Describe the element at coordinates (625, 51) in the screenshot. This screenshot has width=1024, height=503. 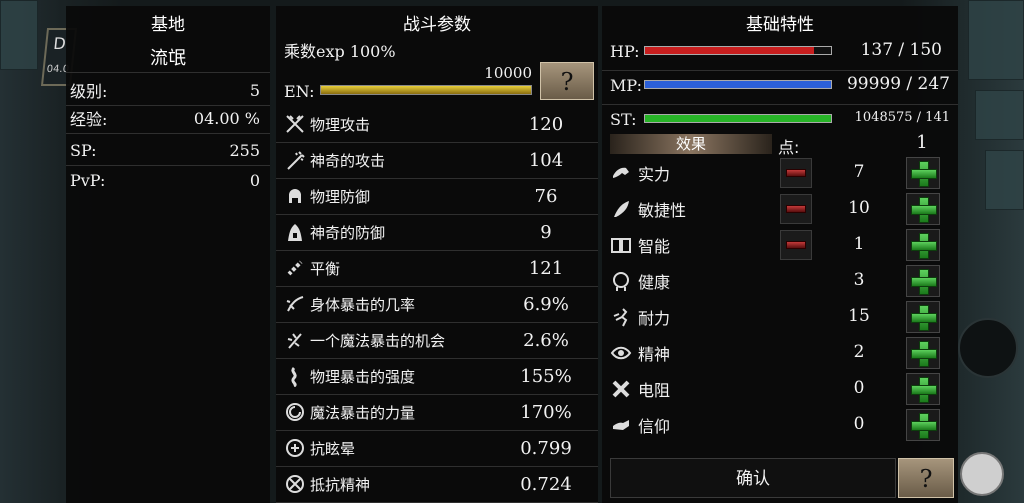
I see `hp-label: HP:` at that location.